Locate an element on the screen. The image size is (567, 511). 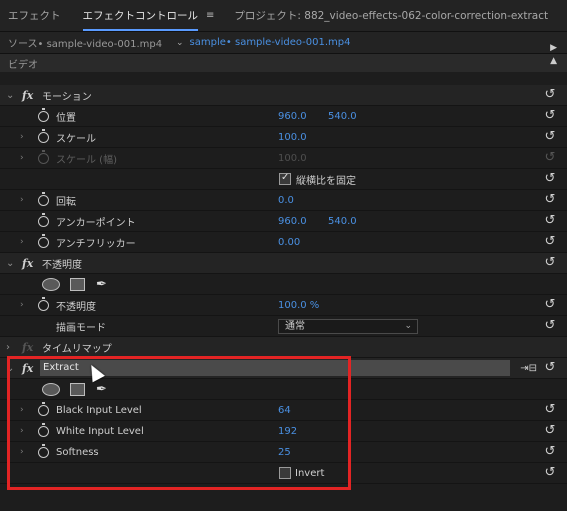
tab-effects: エフェクト is located at coordinates (34, 15).